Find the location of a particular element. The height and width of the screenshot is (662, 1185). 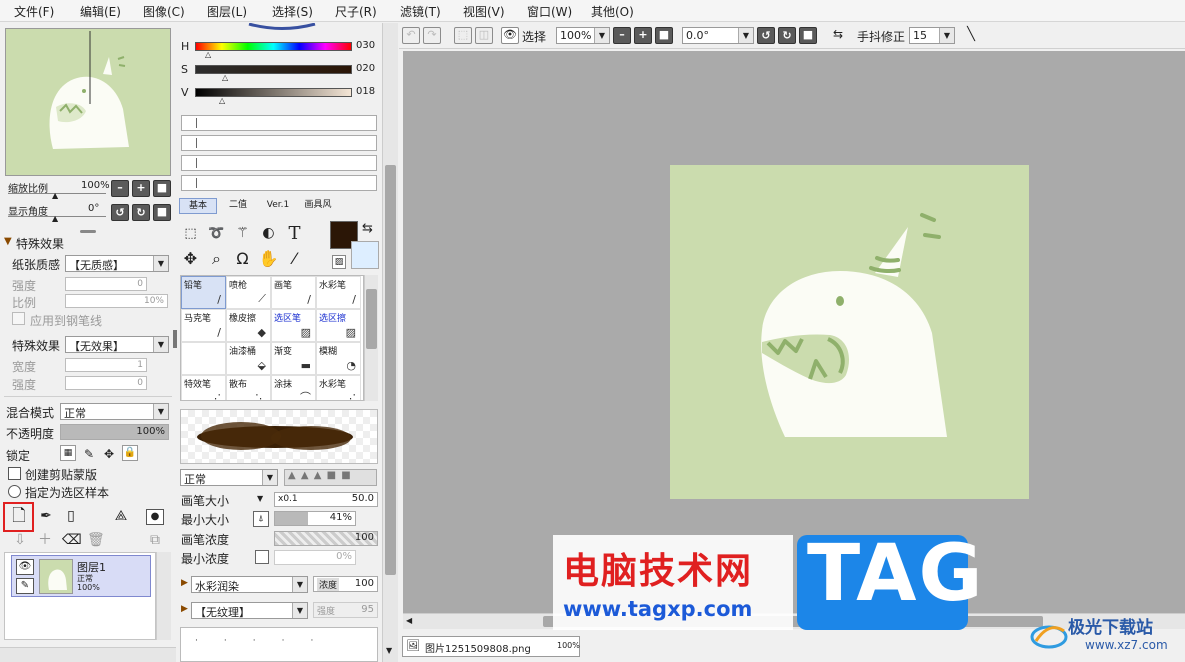

move-icon: ✥ is located at coordinates (190, 258).